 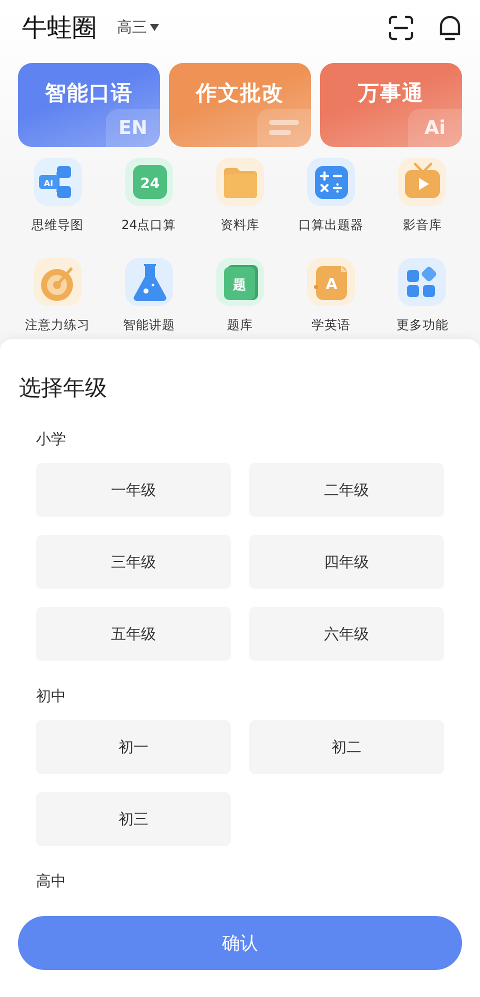 I want to click on bell-icon, so click(x=450, y=27).